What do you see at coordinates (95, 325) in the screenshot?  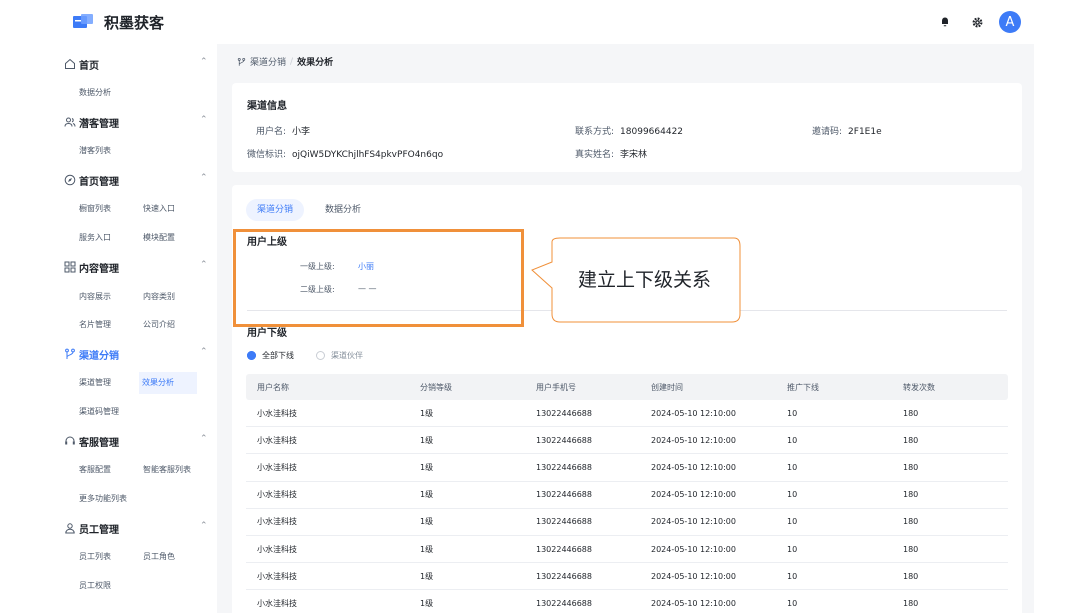 I see `sidebar-item-card-mgmt: 名片管理` at bounding box center [95, 325].